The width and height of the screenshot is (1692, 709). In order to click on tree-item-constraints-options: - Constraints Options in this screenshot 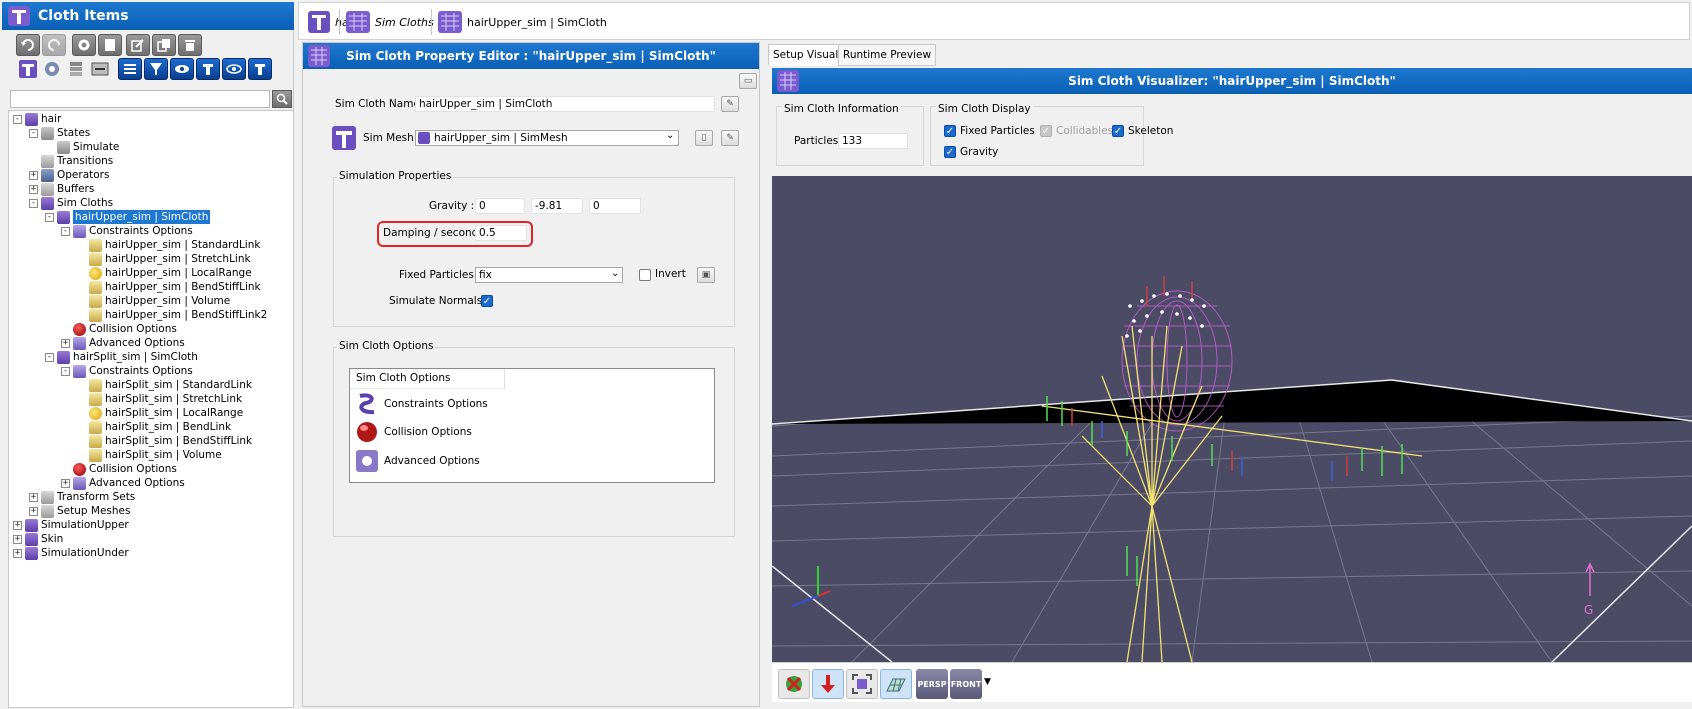, I will do `click(127, 231)`.